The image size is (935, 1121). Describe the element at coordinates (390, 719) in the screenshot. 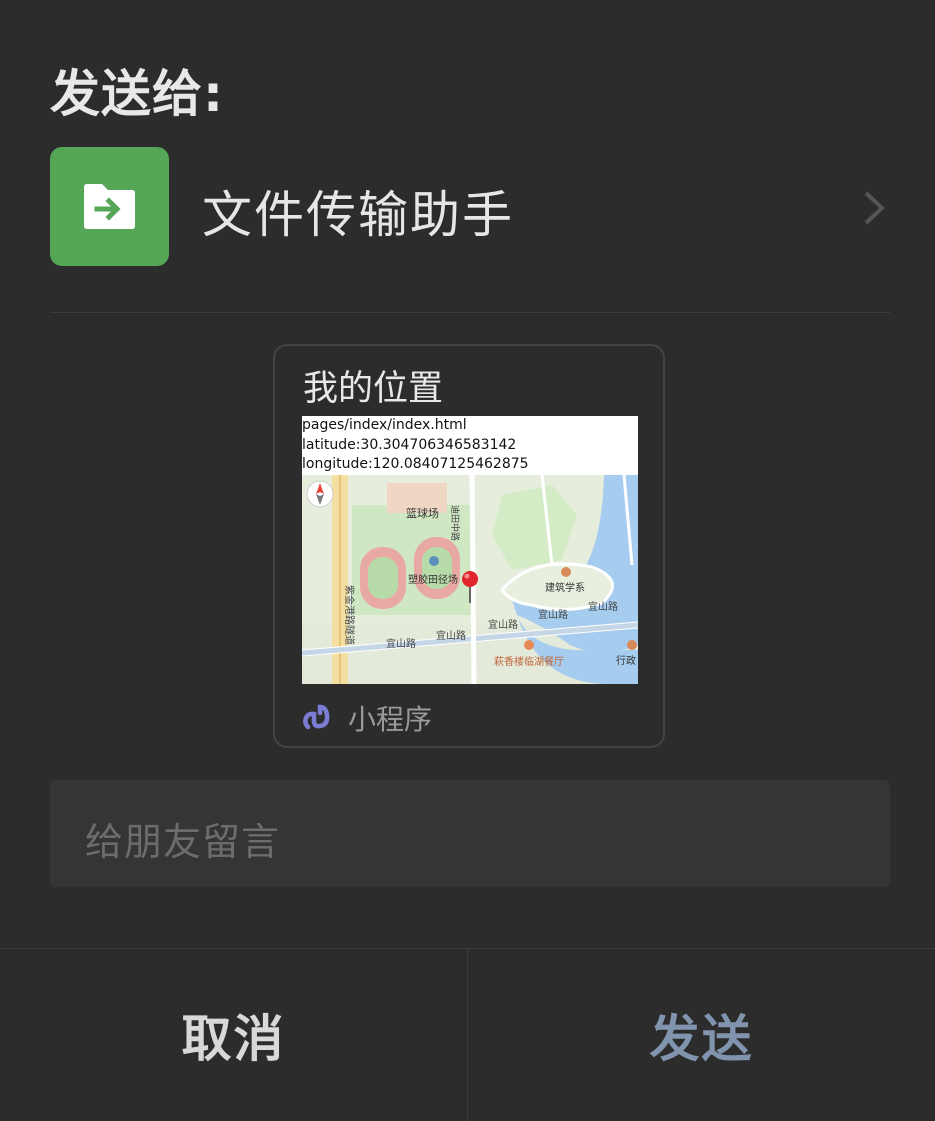

I see `mini-program-label: 小程序` at that location.